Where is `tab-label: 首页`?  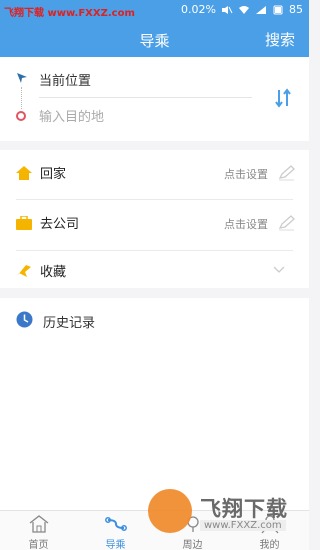
tab-label: 首页 is located at coordinates (38, 545).